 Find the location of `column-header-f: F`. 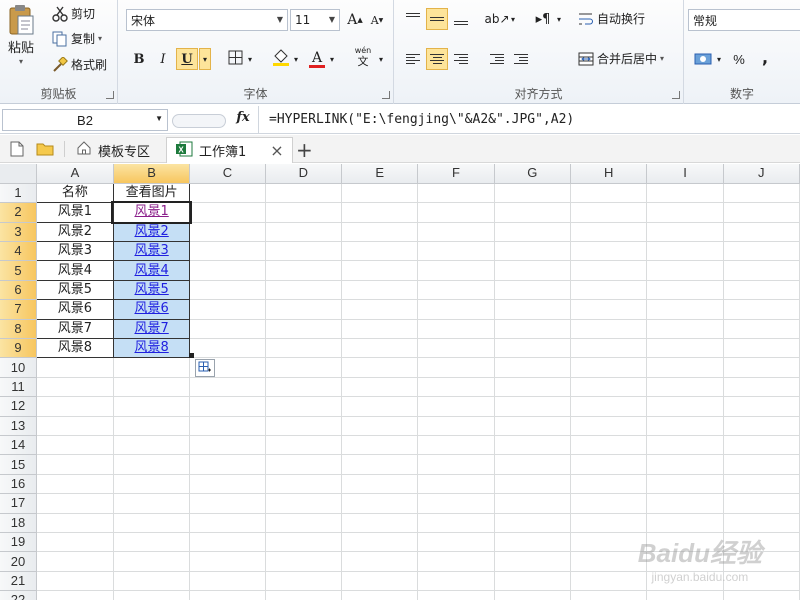

column-header-f: F is located at coordinates (456, 174).